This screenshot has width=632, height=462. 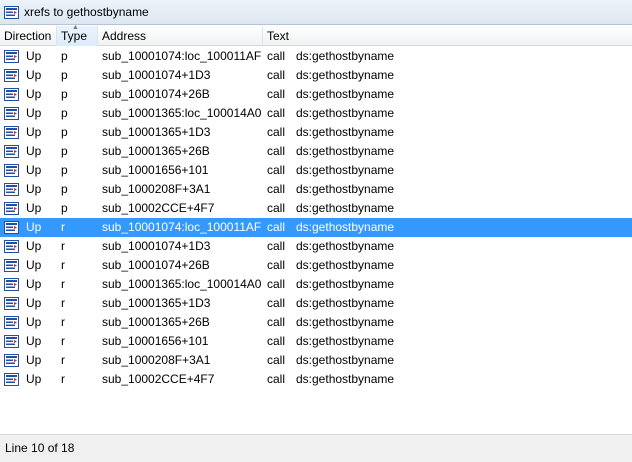 What do you see at coordinates (77, 35) in the screenshot?
I see `column-header-type: ▲ Type` at bounding box center [77, 35].